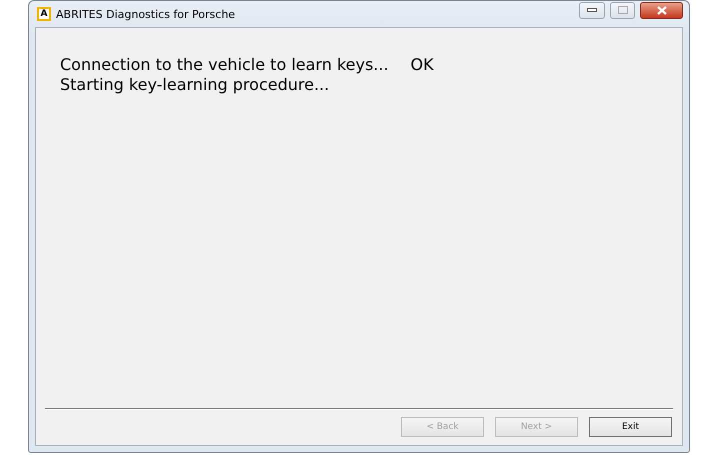  Describe the element at coordinates (44, 14) in the screenshot. I see `app-icon: A` at that location.